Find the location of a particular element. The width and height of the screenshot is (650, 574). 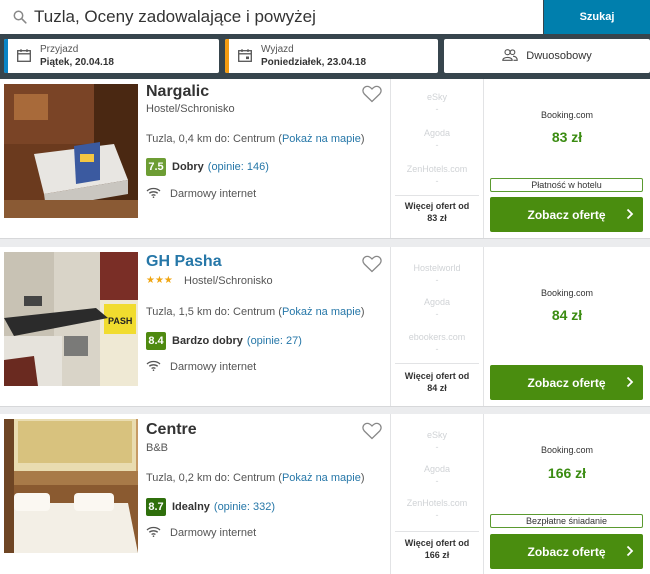

more-offers-price: 83 zł is located at coordinates (437, 218).